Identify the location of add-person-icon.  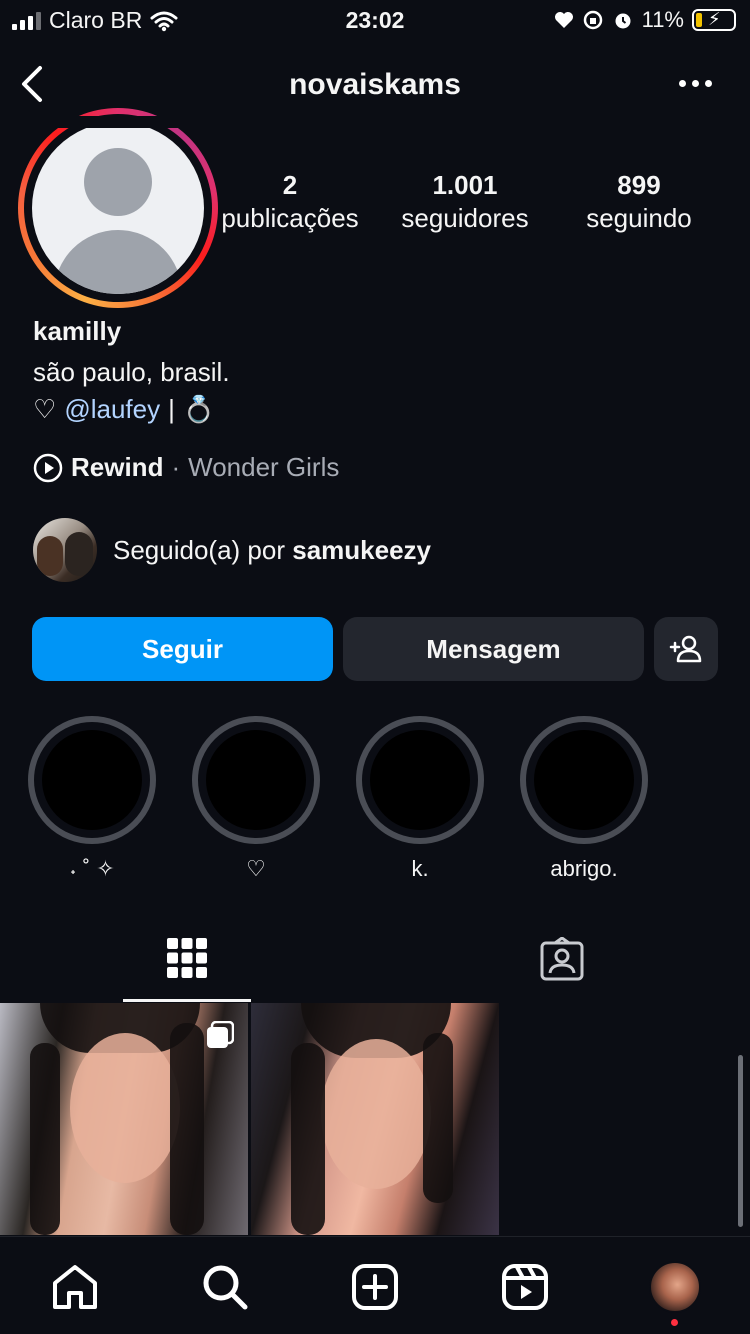
(685, 649).